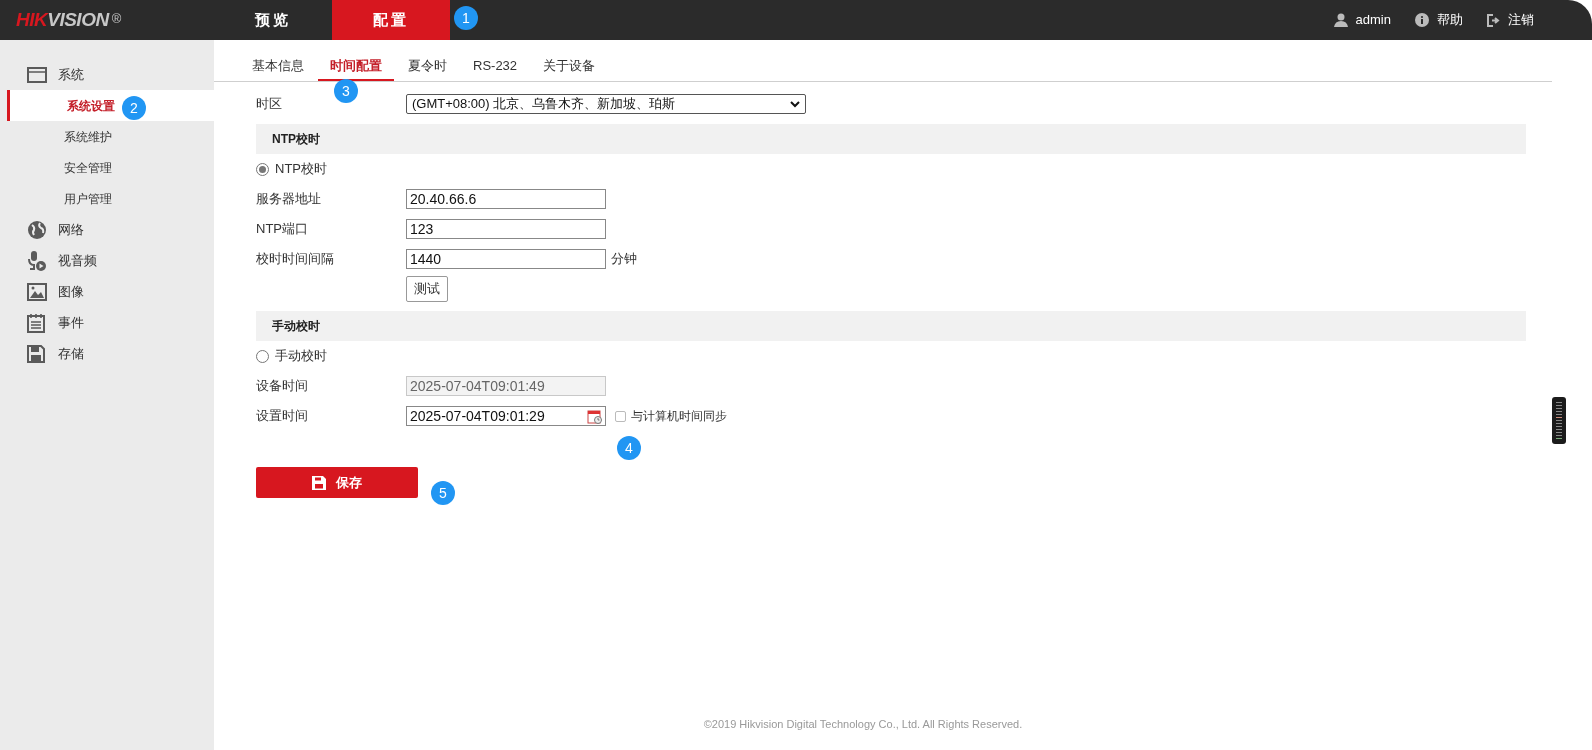 The width and height of the screenshot is (1592, 750). I want to click on side-handle, so click(1559, 420).